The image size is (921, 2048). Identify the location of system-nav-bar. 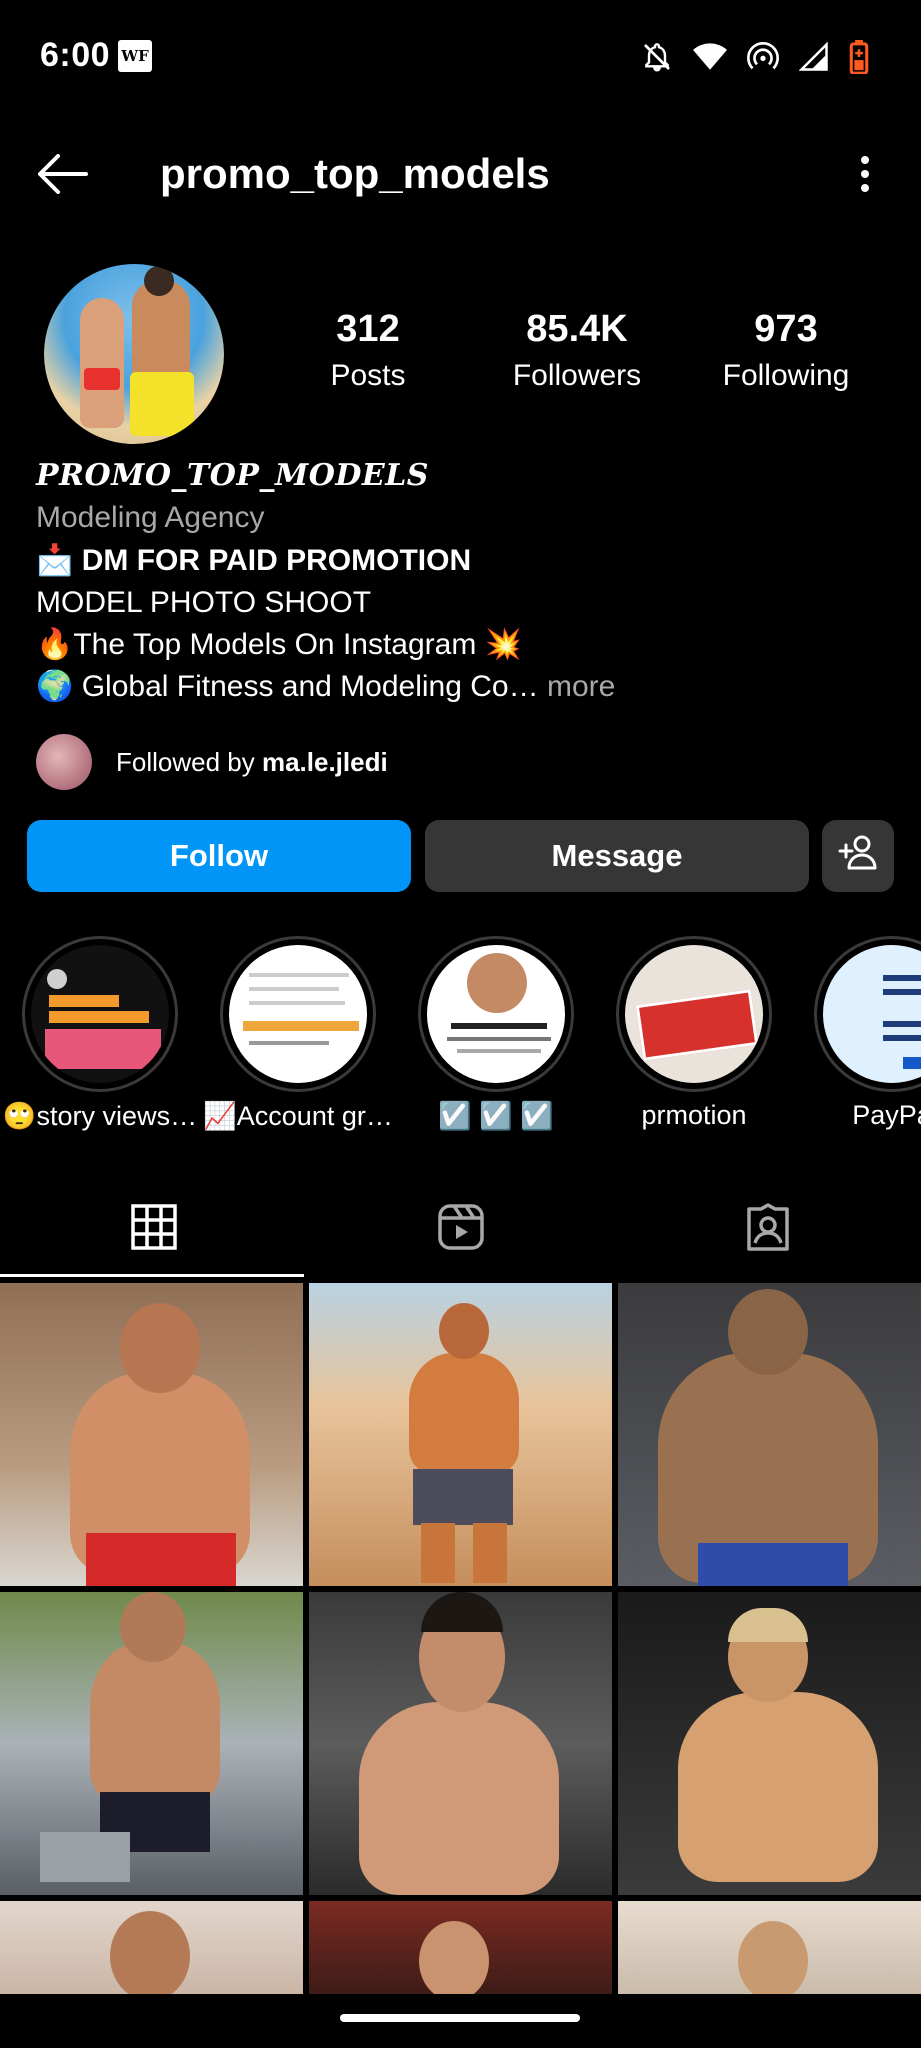
(460, 2021).